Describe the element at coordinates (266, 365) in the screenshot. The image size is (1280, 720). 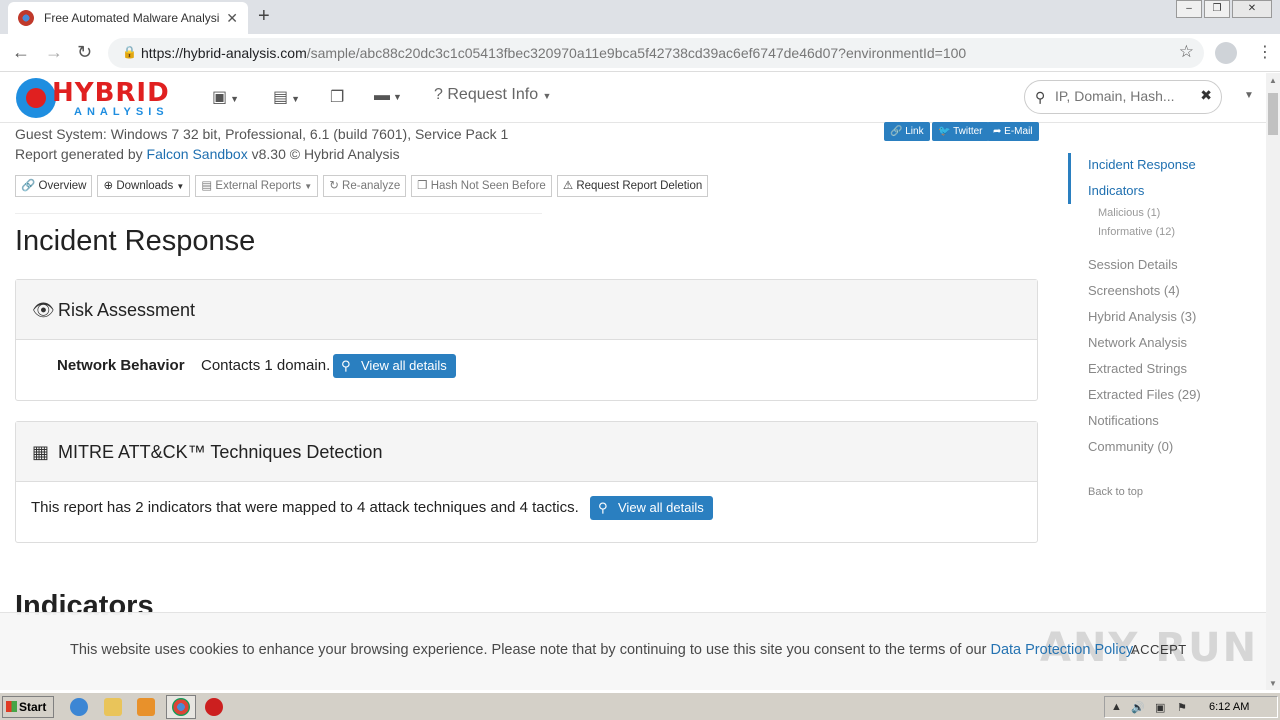
I see `network-behavior-text: Contacts 1 domain.` at that location.